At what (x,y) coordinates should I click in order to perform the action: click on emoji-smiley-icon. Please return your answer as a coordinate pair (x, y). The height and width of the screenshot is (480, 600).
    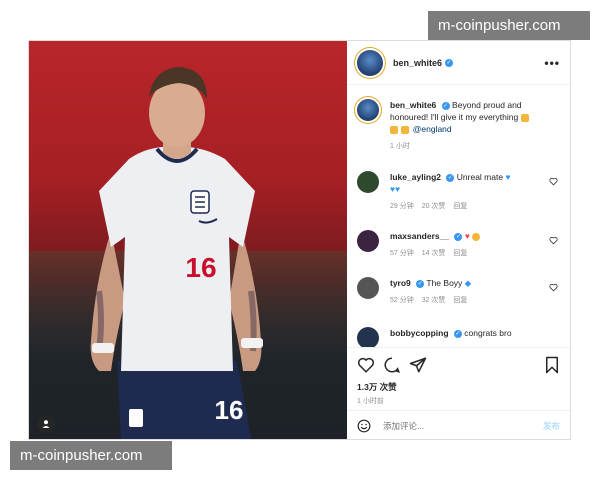
    Looking at the image, I should click on (364, 426).